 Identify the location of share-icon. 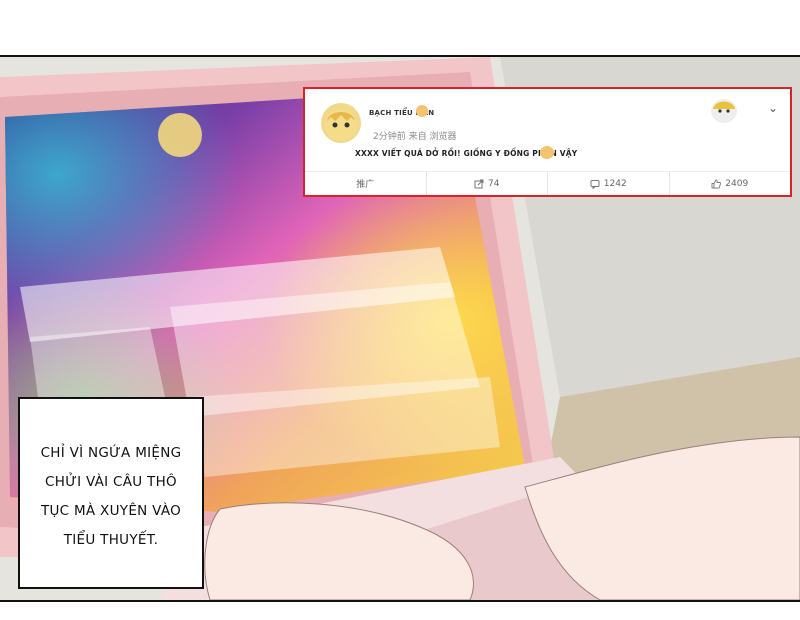
(479, 183).